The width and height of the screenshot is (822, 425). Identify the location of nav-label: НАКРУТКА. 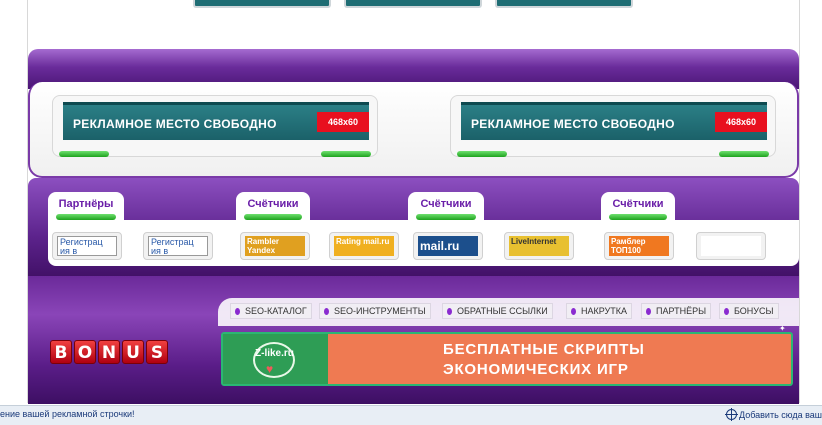
(604, 311).